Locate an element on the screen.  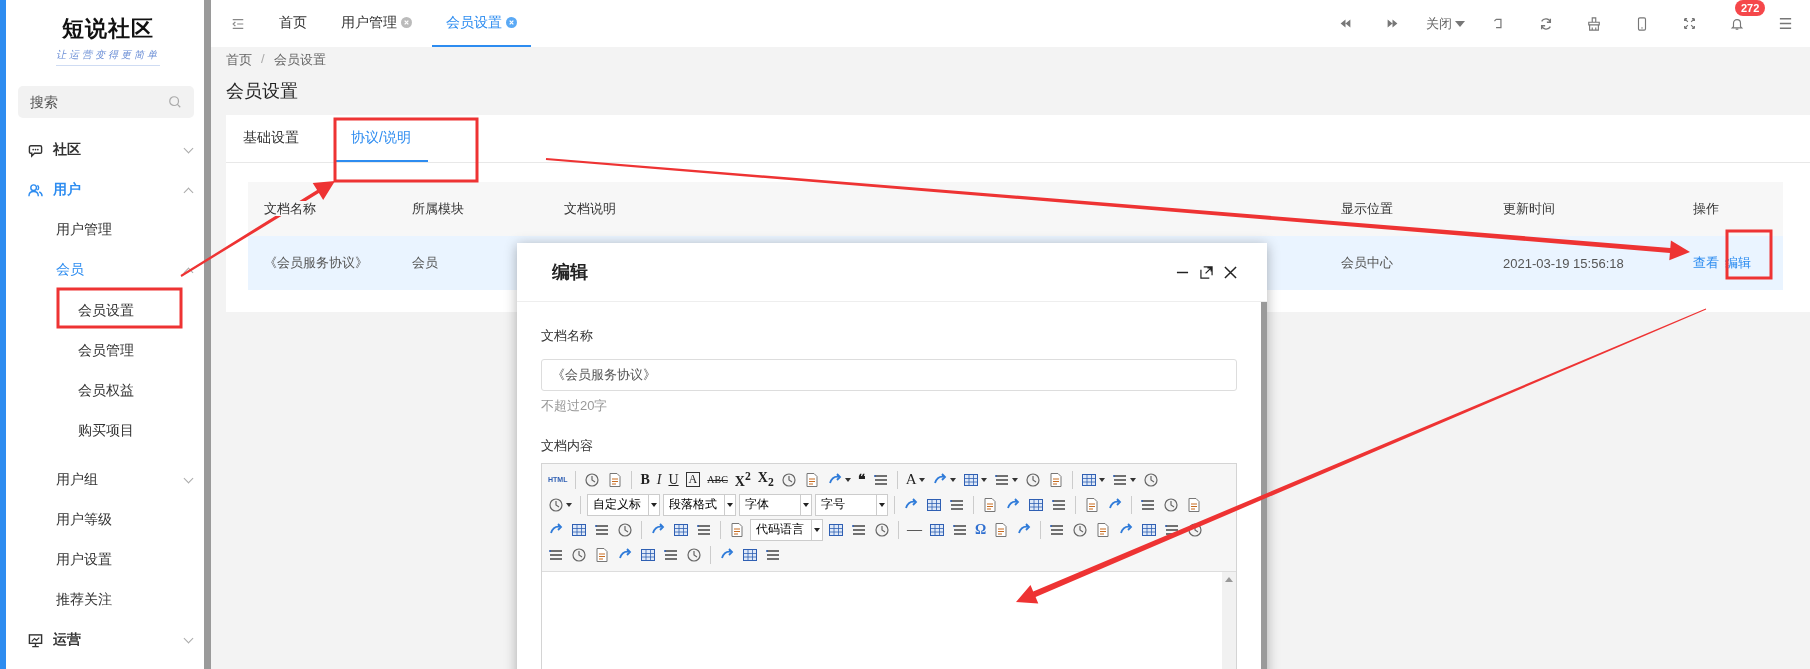
editor-tool-button: — is located at coordinates (914, 529).